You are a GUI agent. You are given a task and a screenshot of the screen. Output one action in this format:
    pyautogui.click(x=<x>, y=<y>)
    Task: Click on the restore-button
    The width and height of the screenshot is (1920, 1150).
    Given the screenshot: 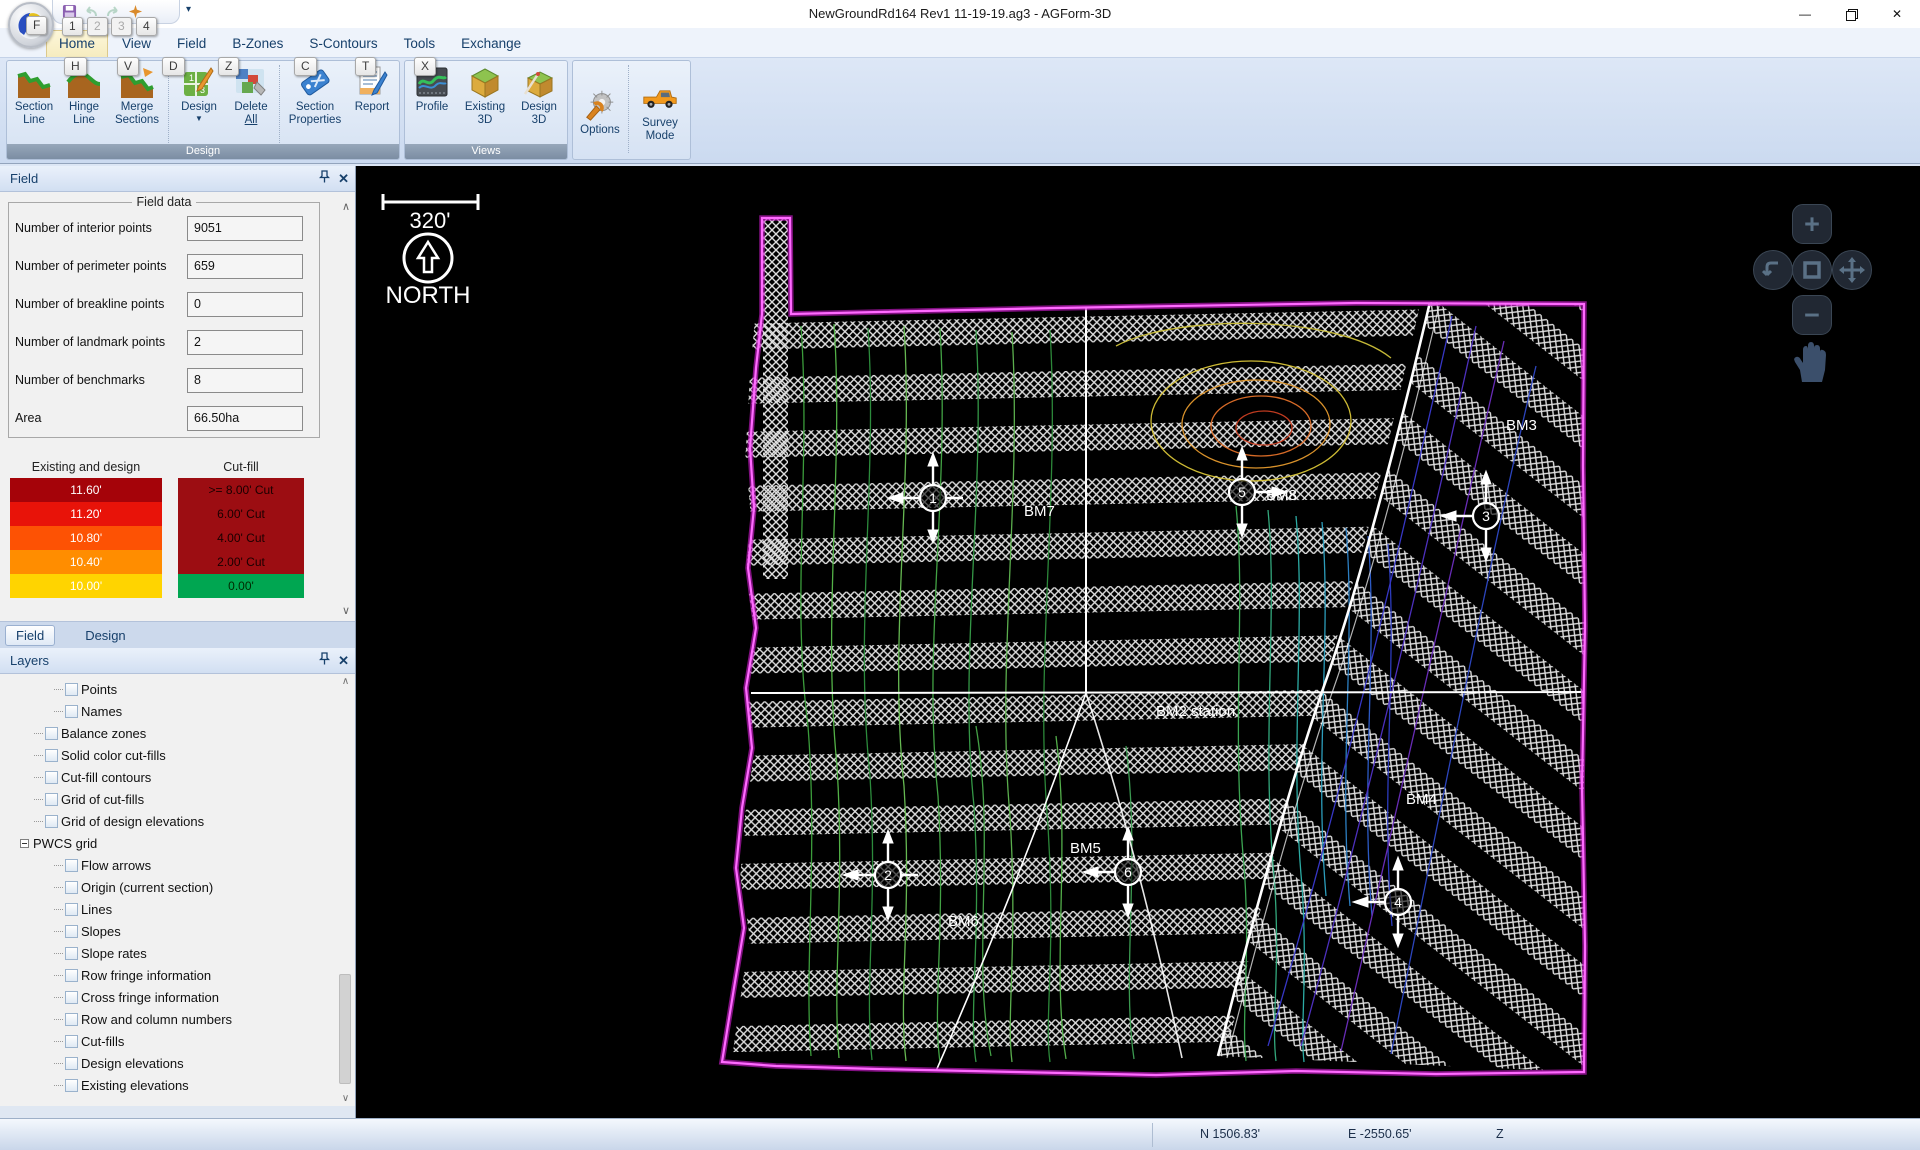 What is the action you would take?
    pyautogui.click(x=1851, y=14)
    